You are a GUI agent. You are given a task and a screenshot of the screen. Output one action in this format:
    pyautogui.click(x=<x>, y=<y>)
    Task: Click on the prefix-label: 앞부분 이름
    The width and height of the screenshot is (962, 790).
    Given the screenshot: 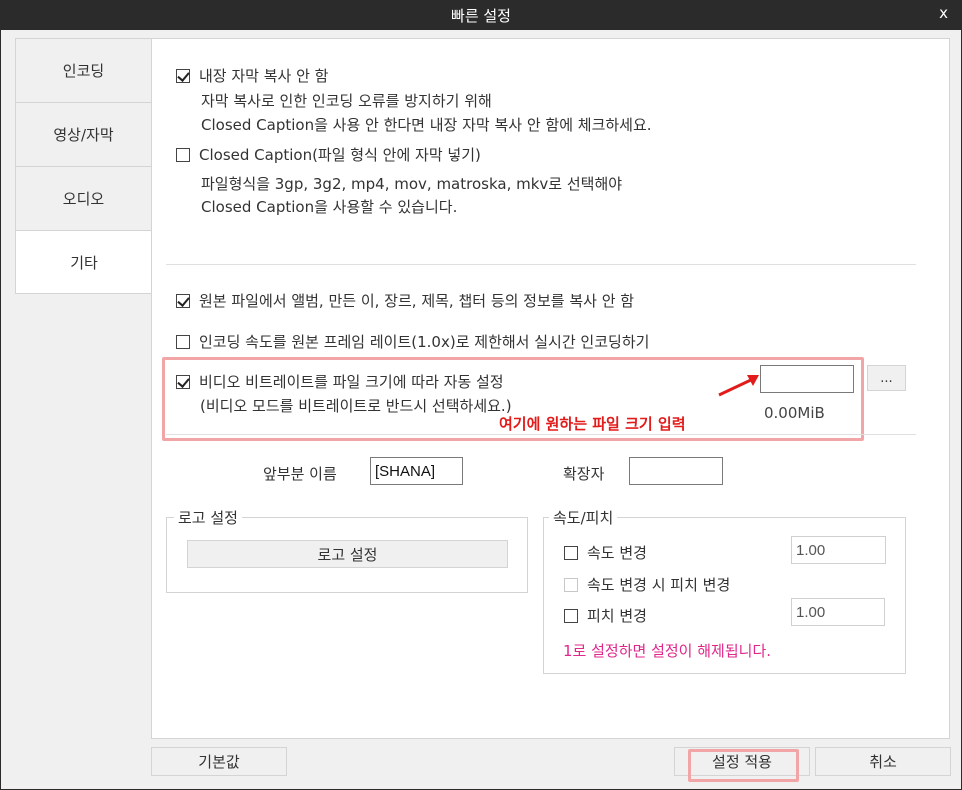 What is the action you would take?
    pyautogui.click(x=300, y=474)
    